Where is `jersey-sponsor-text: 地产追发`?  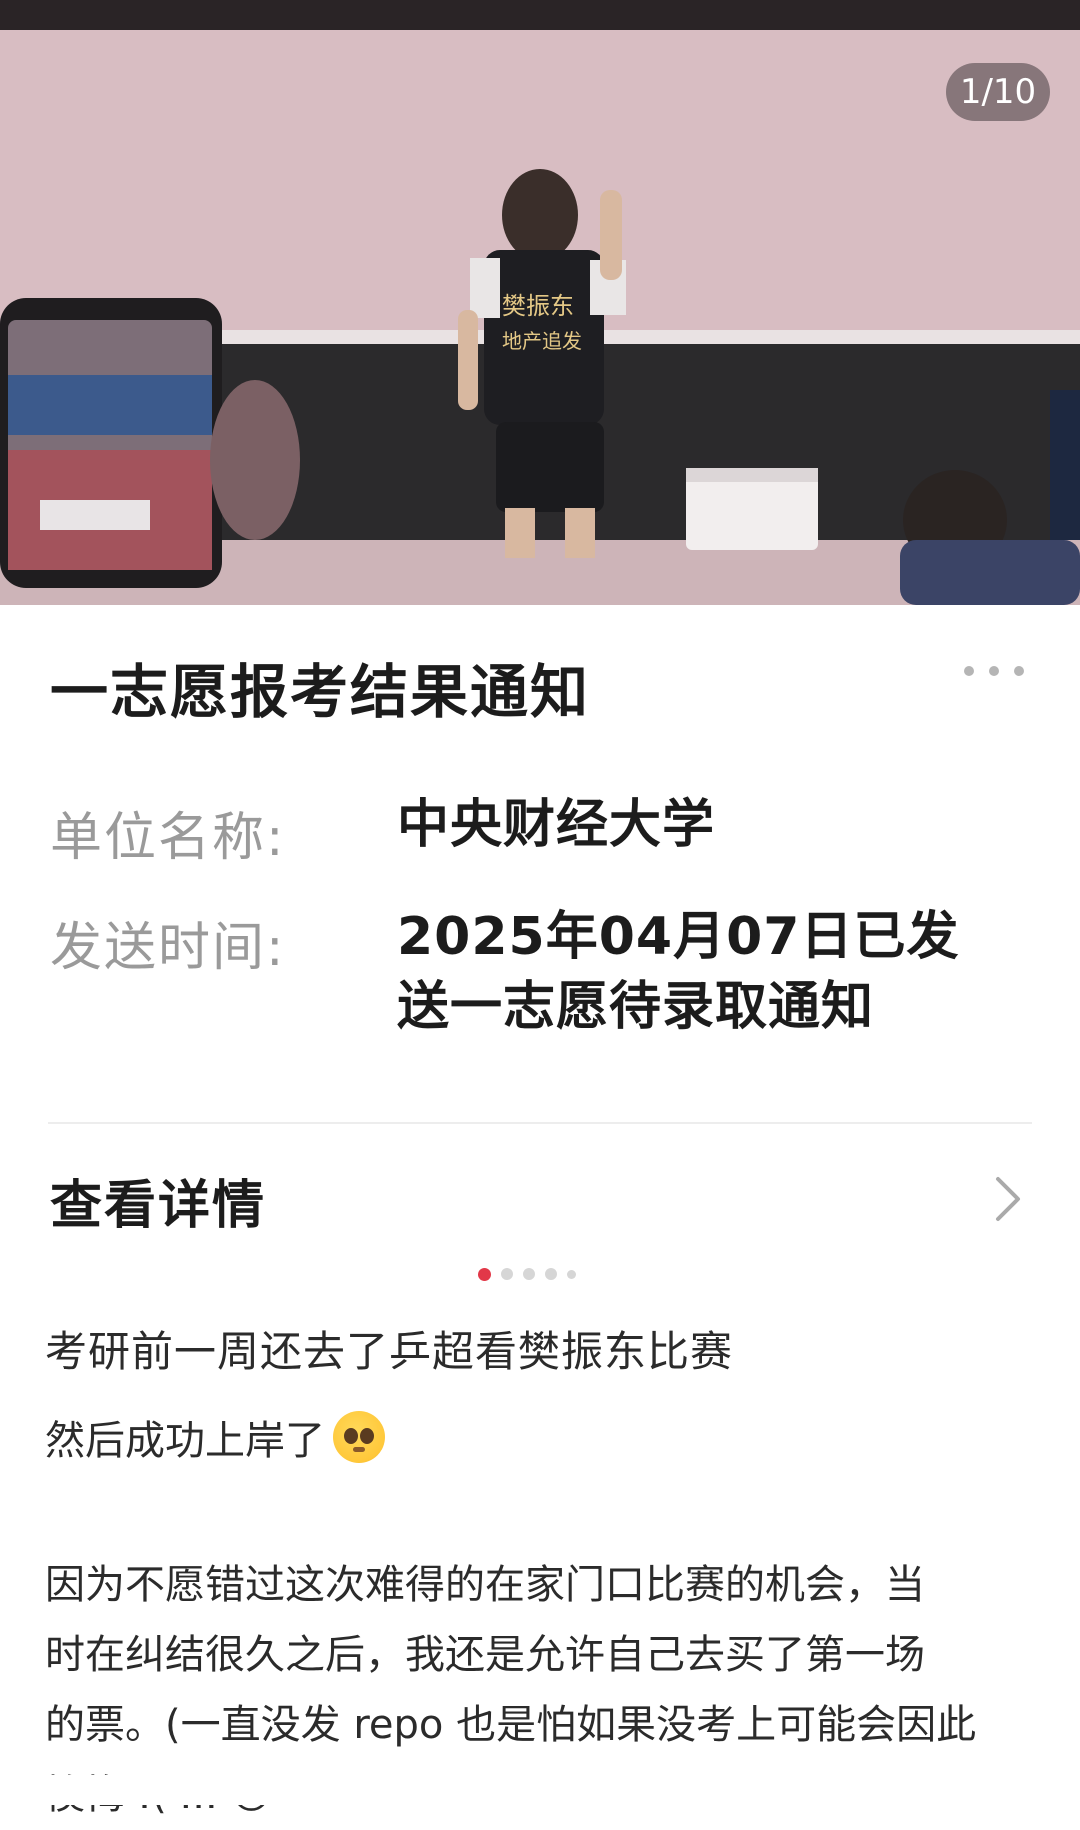 jersey-sponsor-text: 地产追发 is located at coordinates (542, 341).